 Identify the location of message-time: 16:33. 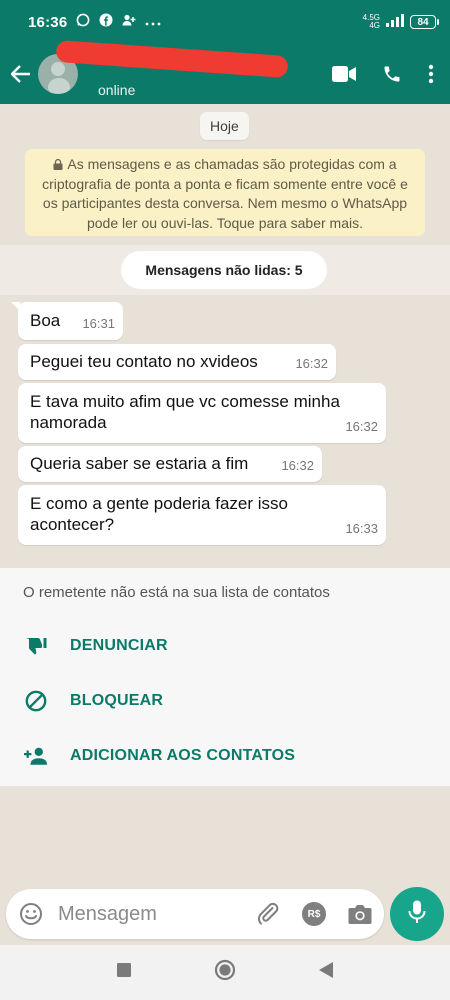
(361, 528).